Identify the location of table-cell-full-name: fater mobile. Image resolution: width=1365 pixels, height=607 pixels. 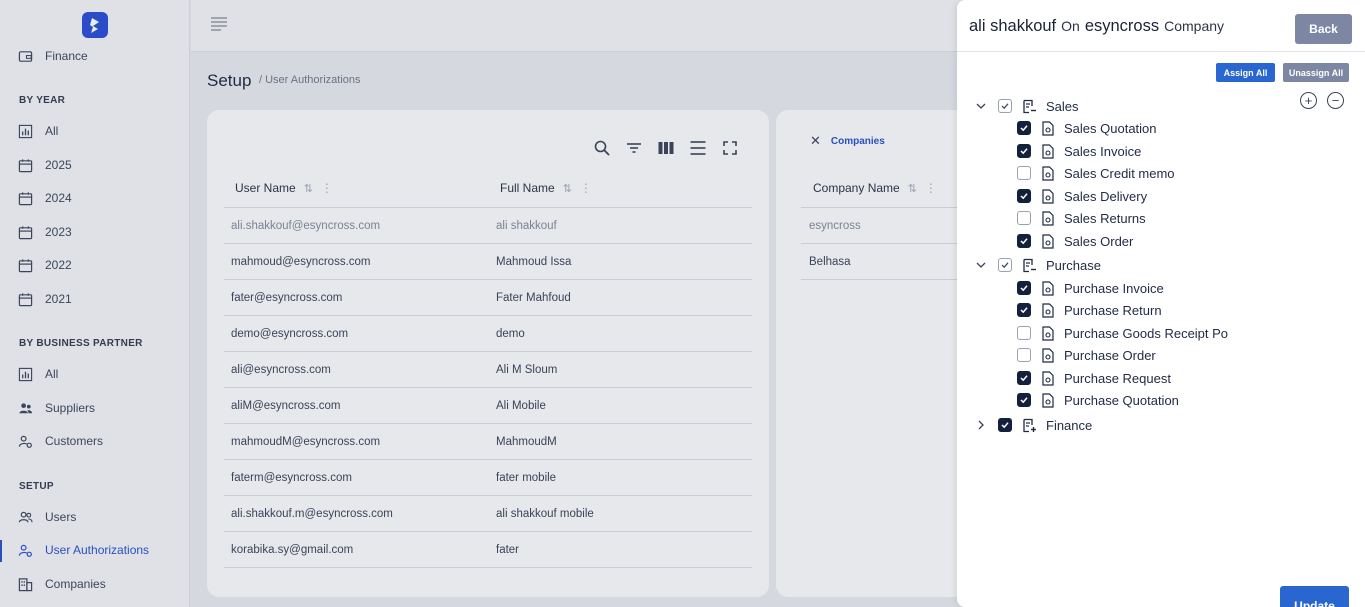
(526, 478).